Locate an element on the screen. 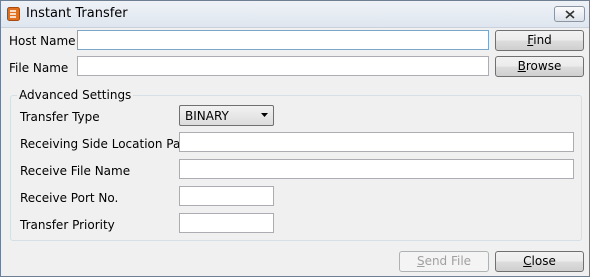 This screenshot has width=590, height=277. transfer-type-label: Transfer Type is located at coordinates (60, 117).